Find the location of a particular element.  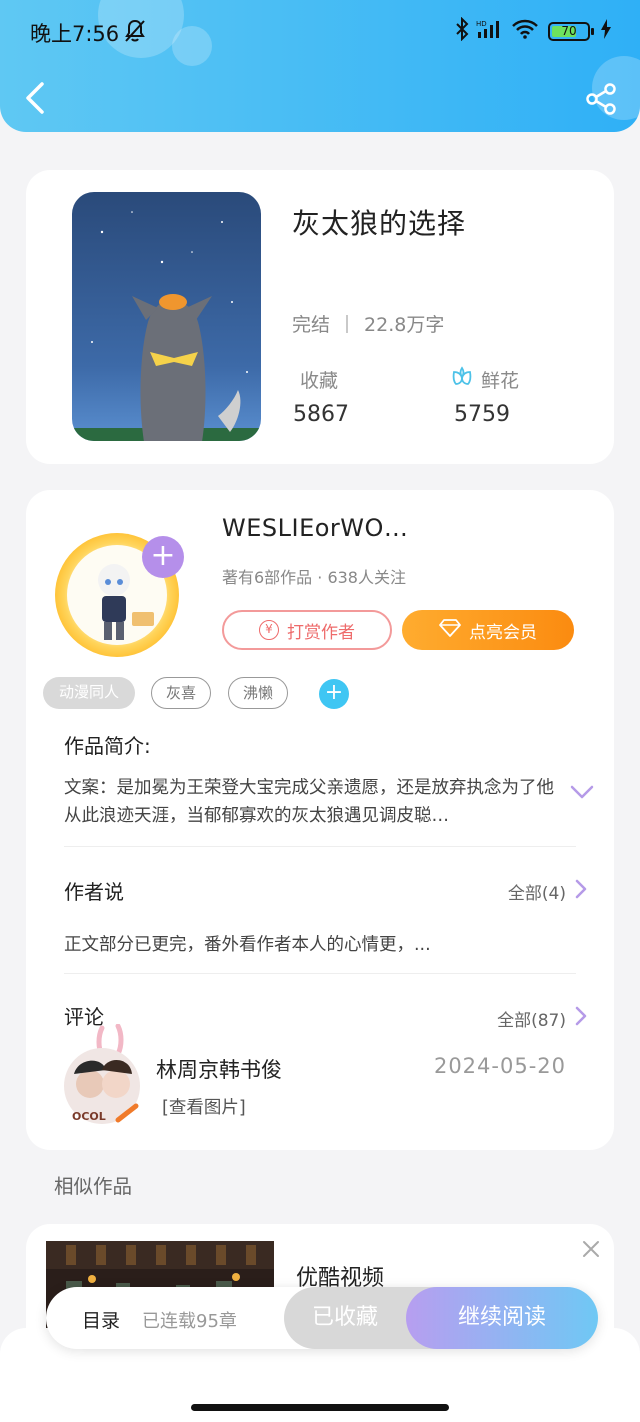

signal-icon: HD is located at coordinates (490, 31).